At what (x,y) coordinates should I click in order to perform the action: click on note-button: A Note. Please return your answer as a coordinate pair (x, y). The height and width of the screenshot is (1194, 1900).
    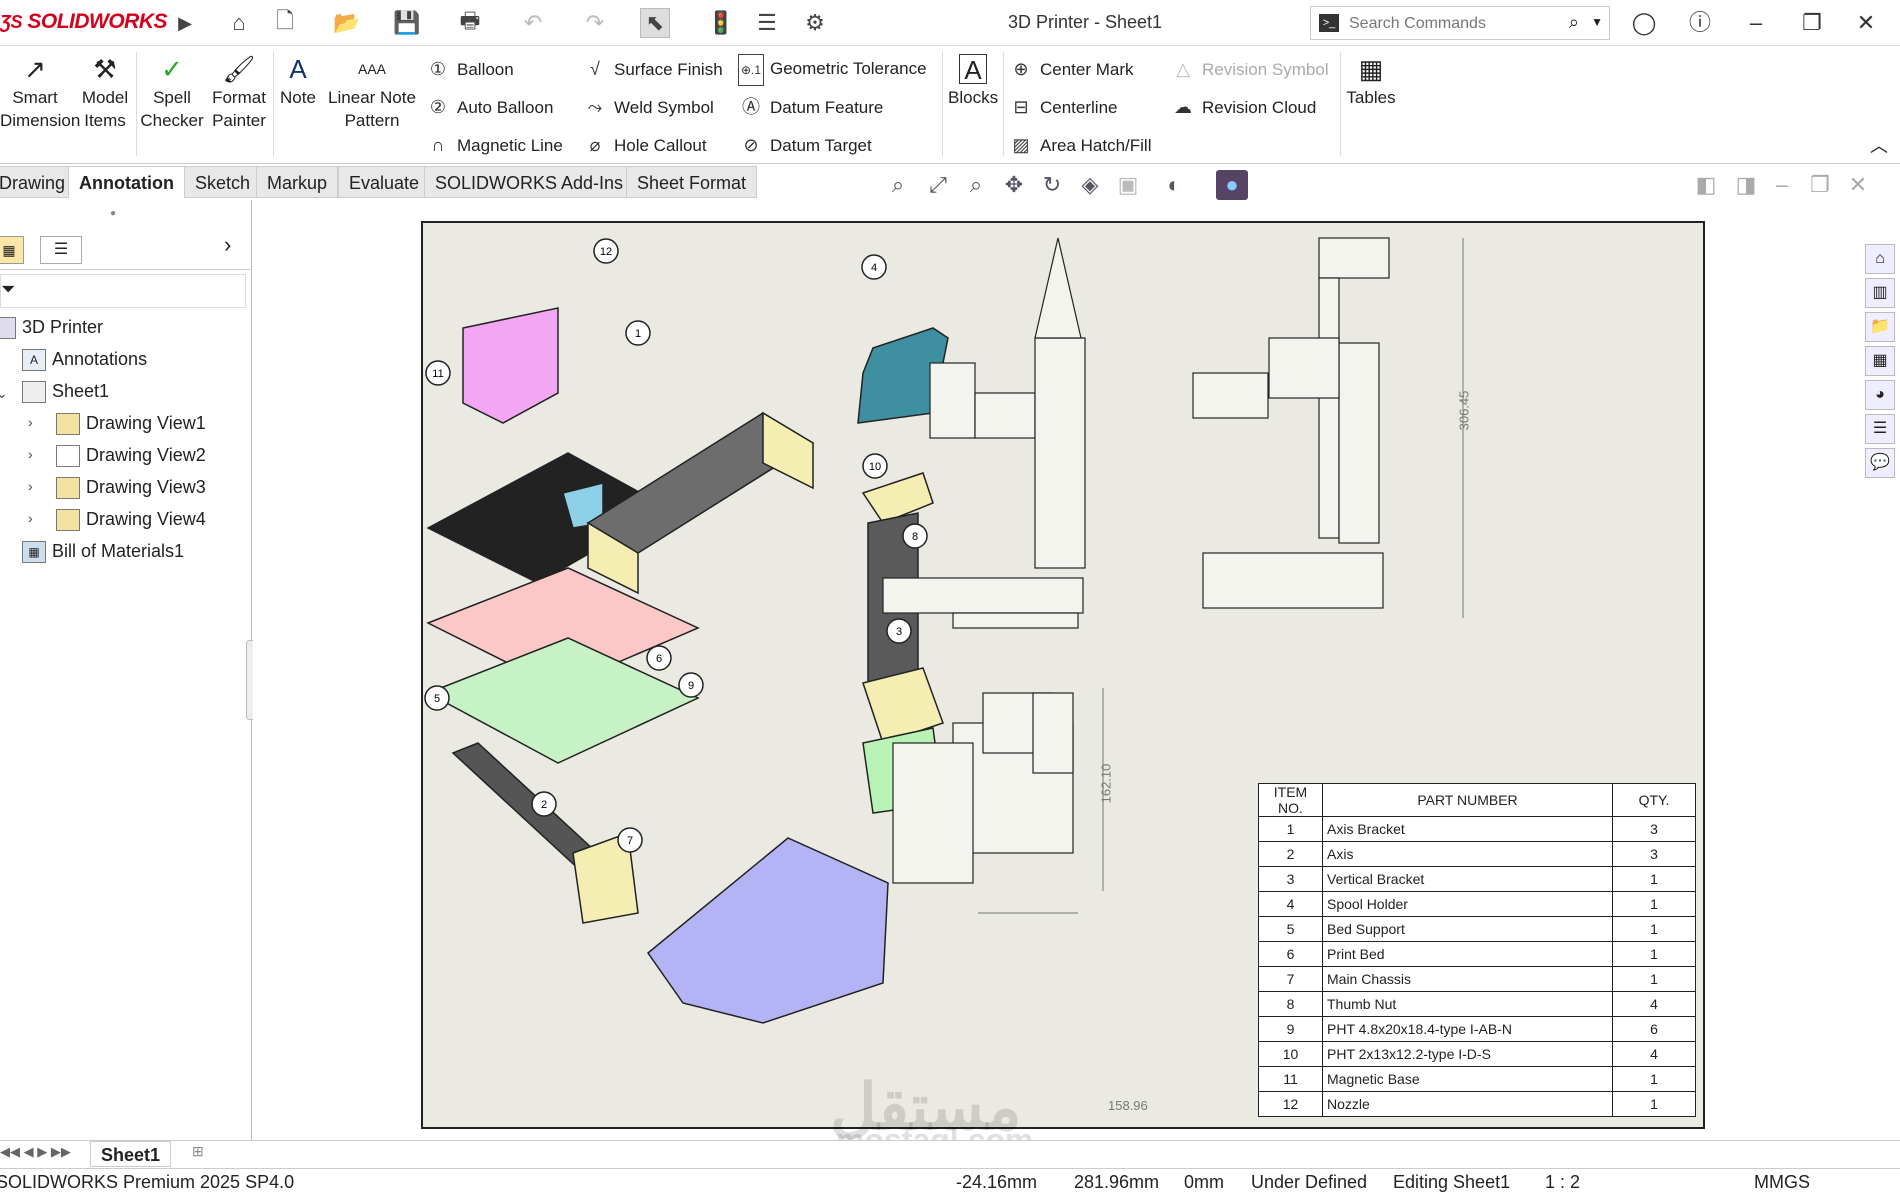
    Looking at the image, I should click on (298, 81).